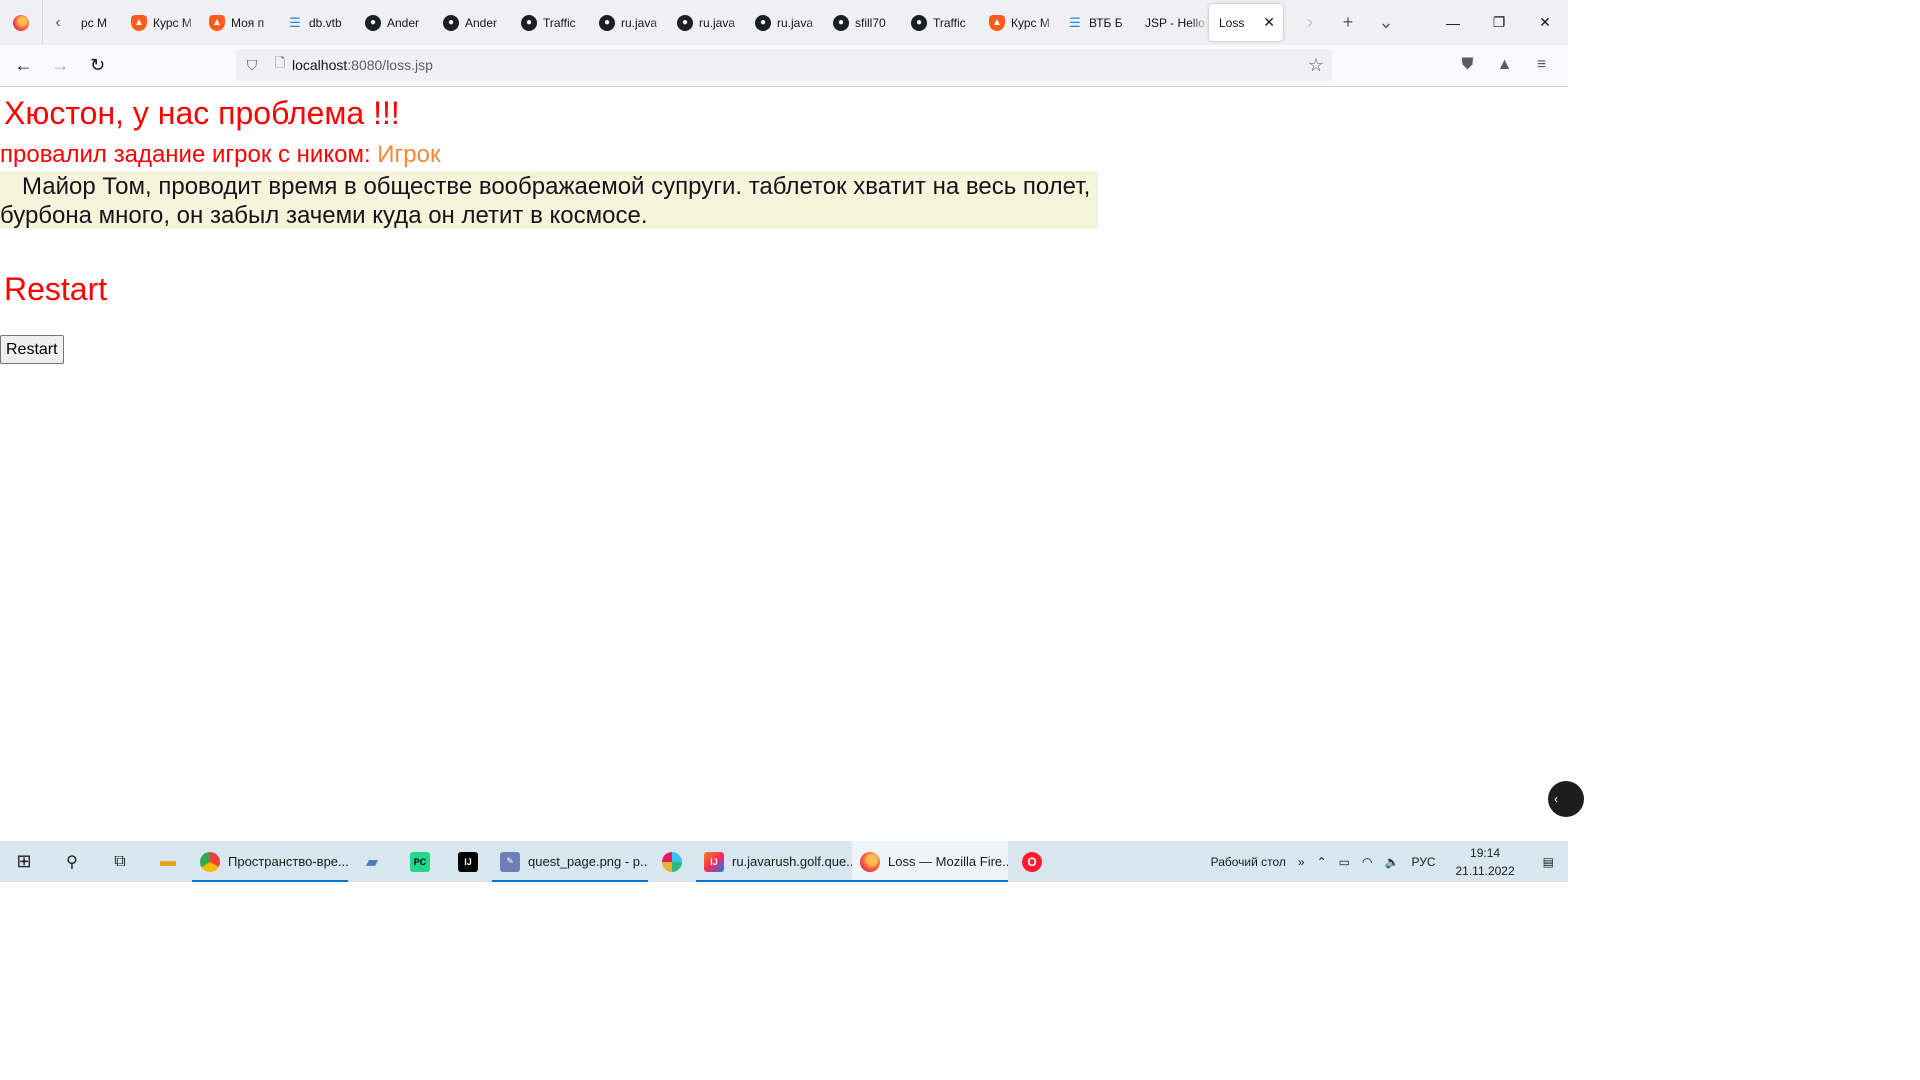 Image resolution: width=1920 pixels, height=1080 pixels. What do you see at coordinates (1566, 799) in the screenshot?
I see `collapse-arrow-icon: ‹` at bounding box center [1566, 799].